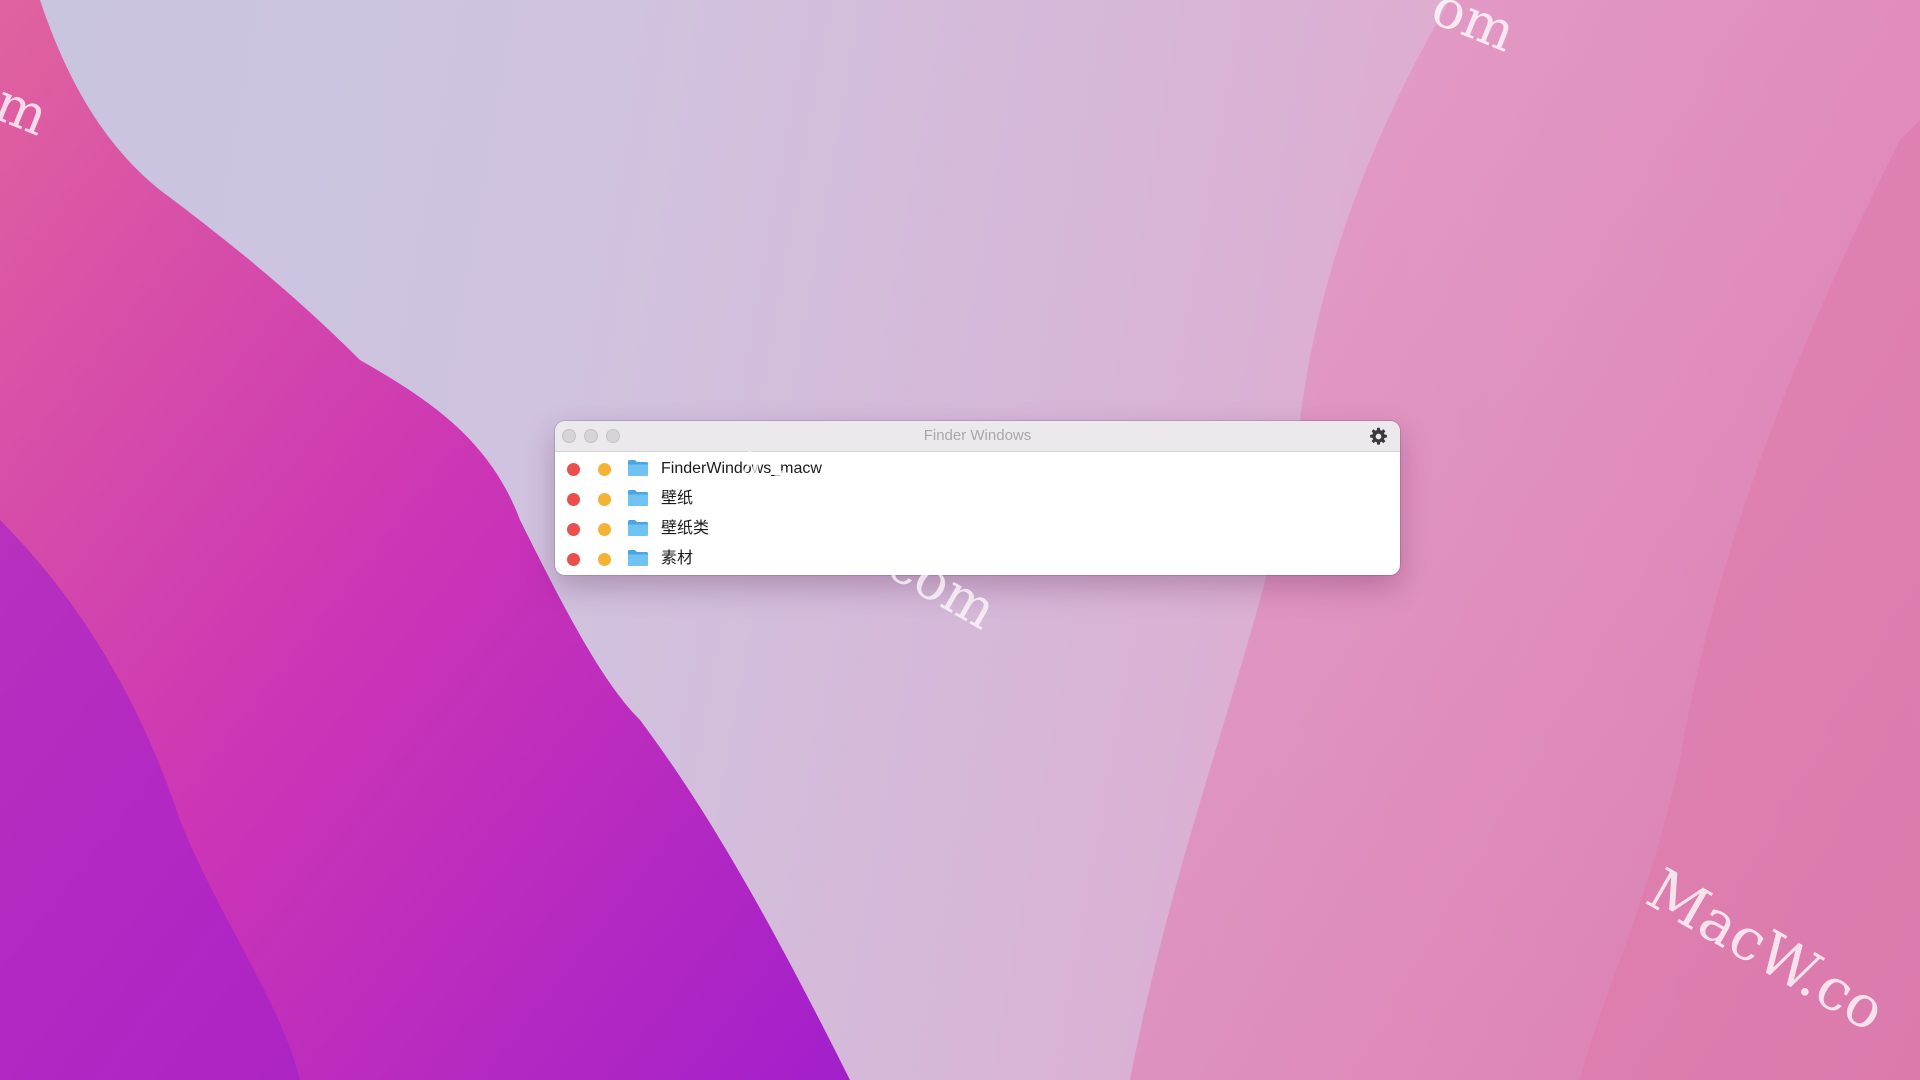 The height and width of the screenshot is (1080, 1920). I want to click on list-item: FinderWindows_macw, so click(977, 469).